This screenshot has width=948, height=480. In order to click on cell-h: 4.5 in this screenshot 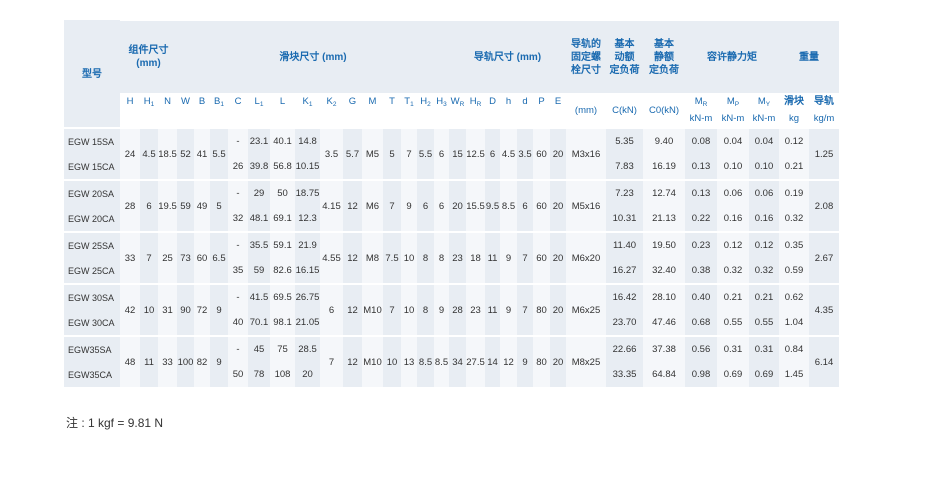, I will do `click(508, 154)`.